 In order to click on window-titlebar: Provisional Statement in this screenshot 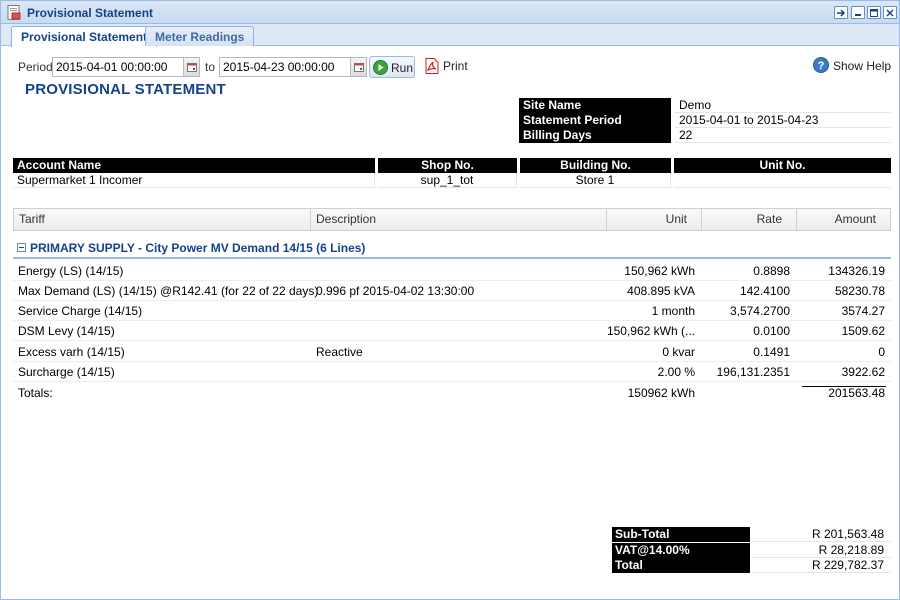, I will do `click(450, 12)`.